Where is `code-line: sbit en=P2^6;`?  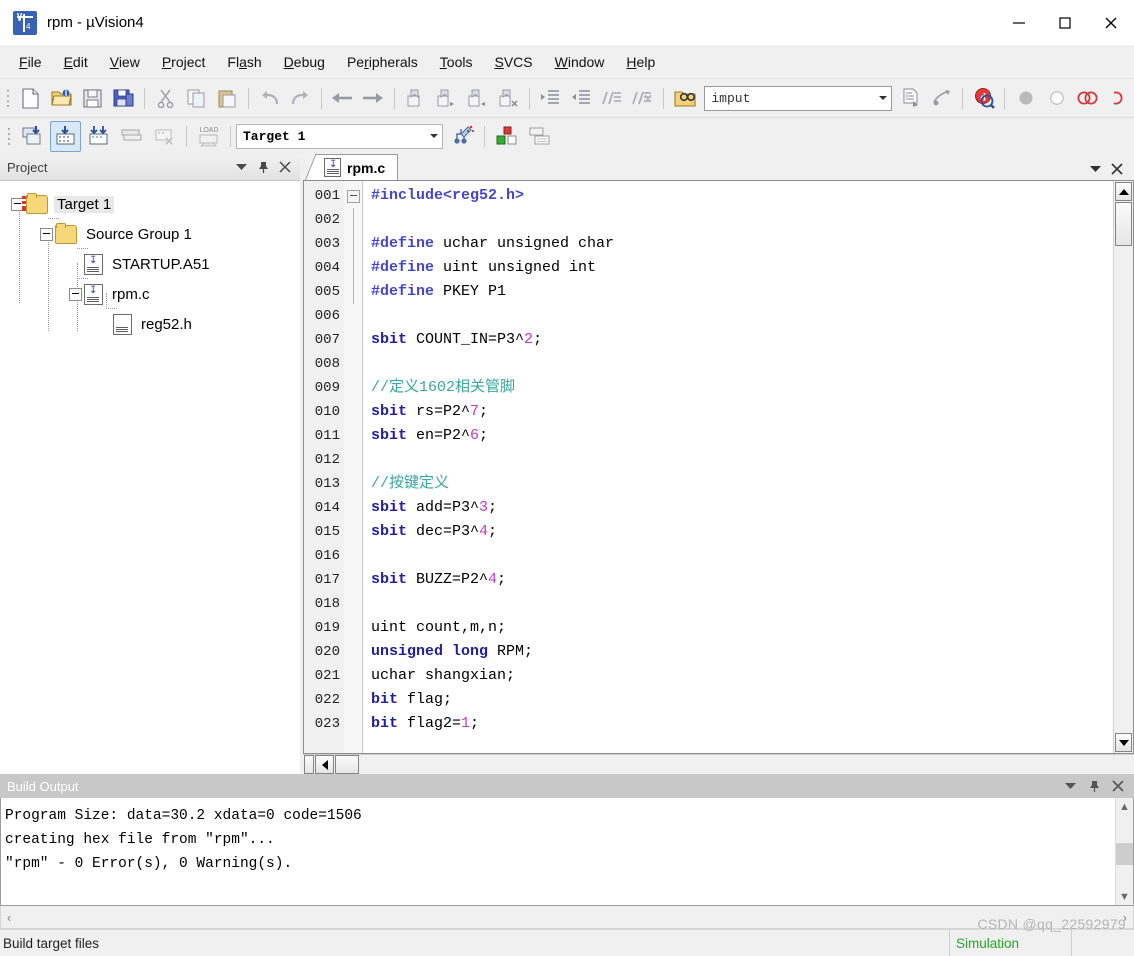
code-line: sbit en=P2^6; is located at coordinates (742, 436).